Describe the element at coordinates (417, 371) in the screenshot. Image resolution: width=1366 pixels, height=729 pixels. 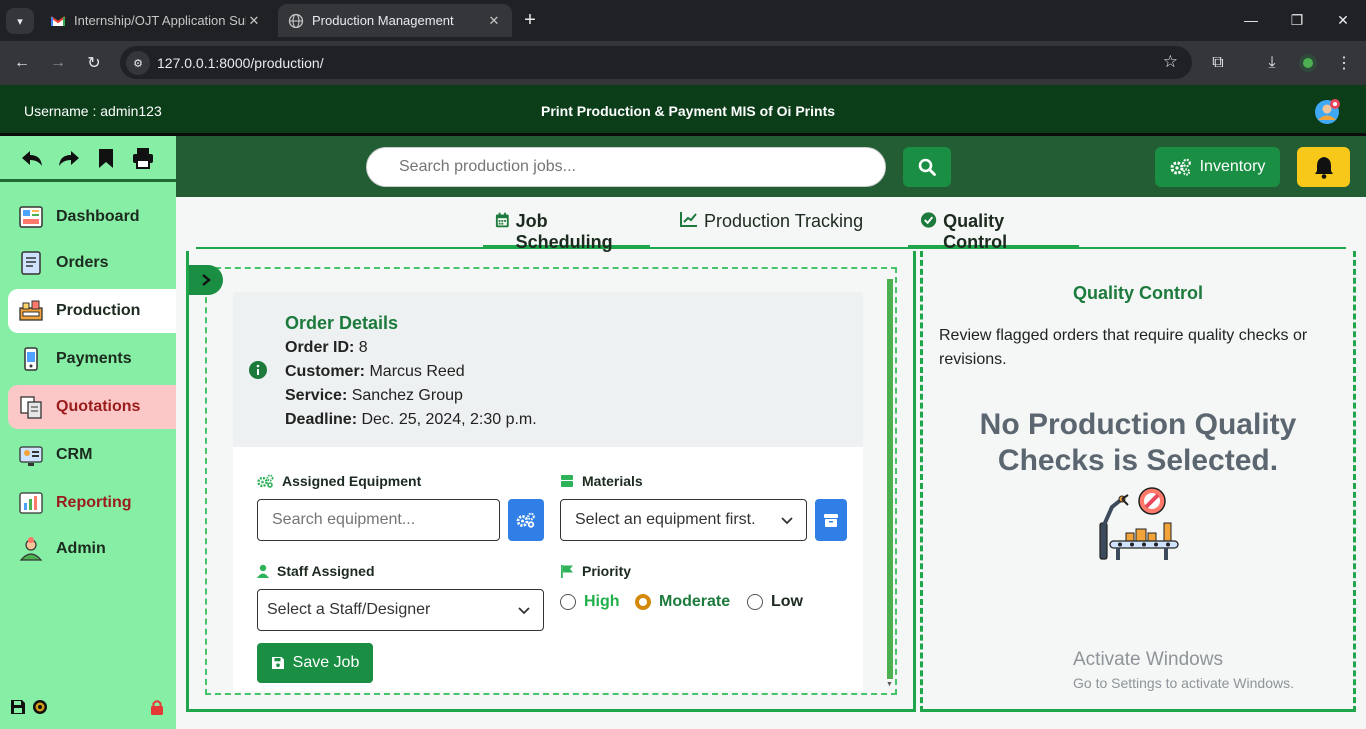
I see `customer-value: Marcus Reed` at that location.